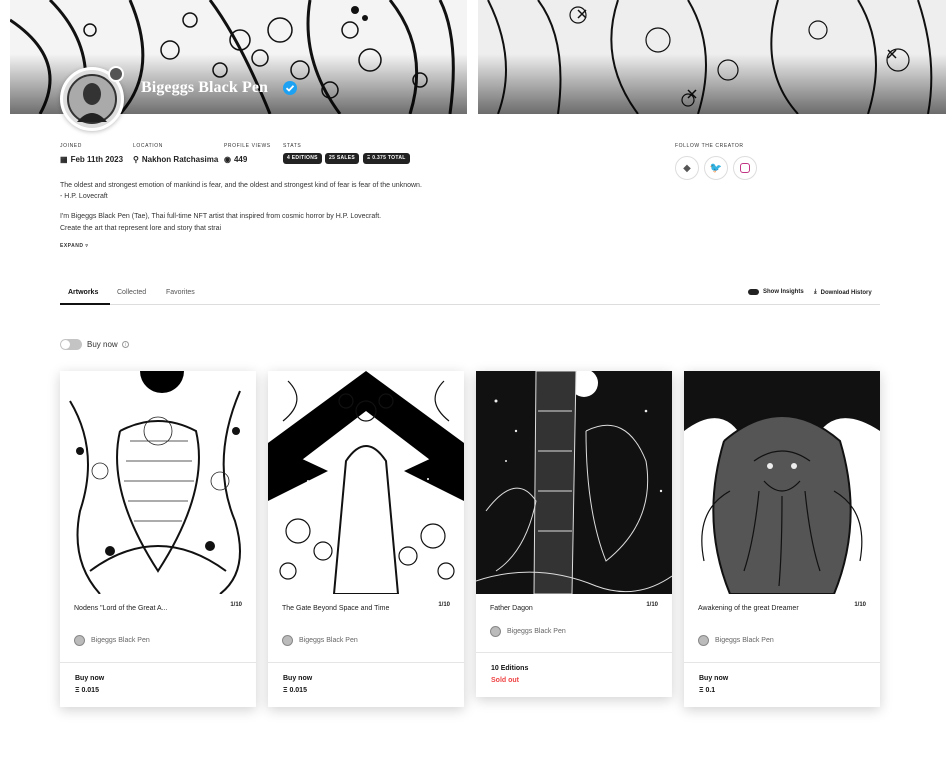 This screenshot has width=946, height=758. What do you see at coordinates (71, 146) in the screenshot?
I see `joined-label: Joined` at bounding box center [71, 146].